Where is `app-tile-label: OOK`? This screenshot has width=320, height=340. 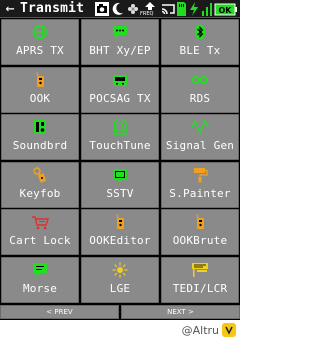
app-tile-label: OOK is located at coordinates (40, 98).